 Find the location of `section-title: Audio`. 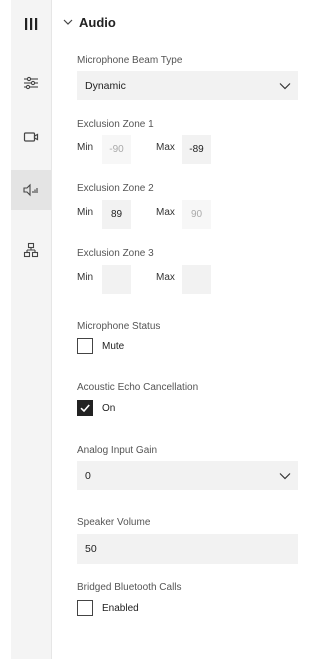

section-title: Audio is located at coordinates (97, 22).